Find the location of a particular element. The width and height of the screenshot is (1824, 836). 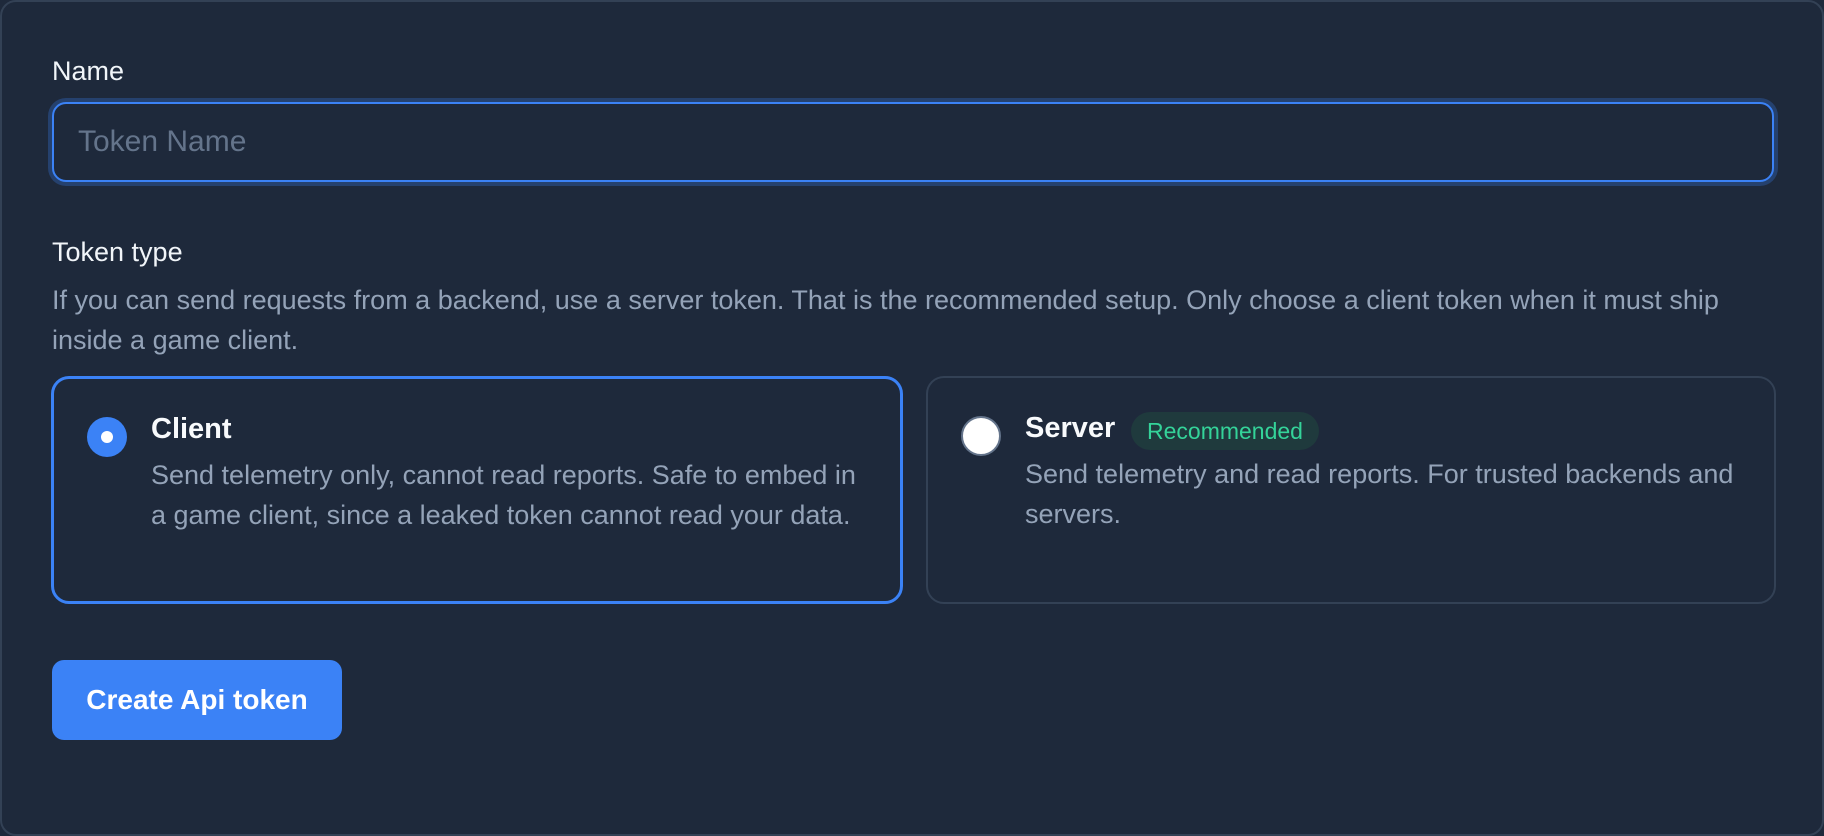

token-type-label: Token type is located at coordinates (117, 252).